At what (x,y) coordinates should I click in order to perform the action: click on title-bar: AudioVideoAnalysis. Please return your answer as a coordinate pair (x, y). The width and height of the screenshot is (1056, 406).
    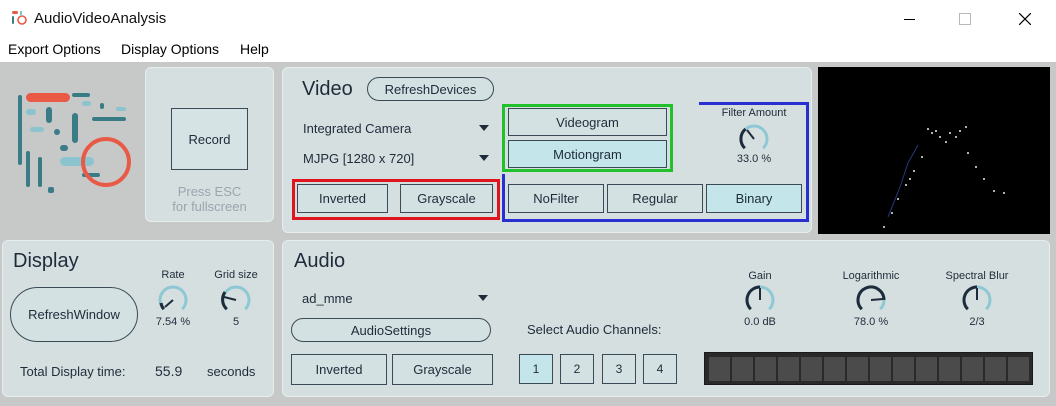
    Looking at the image, I should click on (528, 19).